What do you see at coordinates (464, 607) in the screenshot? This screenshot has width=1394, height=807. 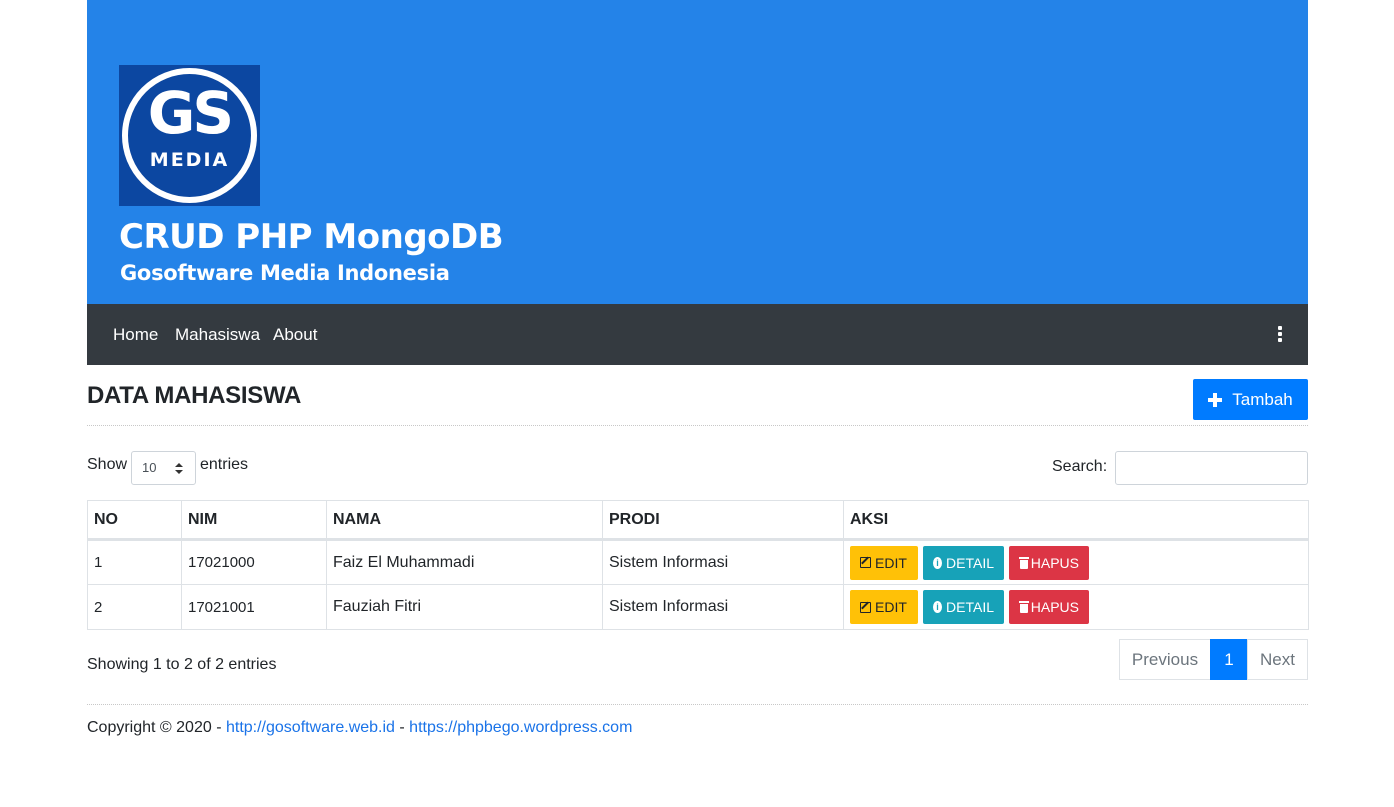 I see `cell-nama: Fauziah Fitri` at bounding box center [464, 607].